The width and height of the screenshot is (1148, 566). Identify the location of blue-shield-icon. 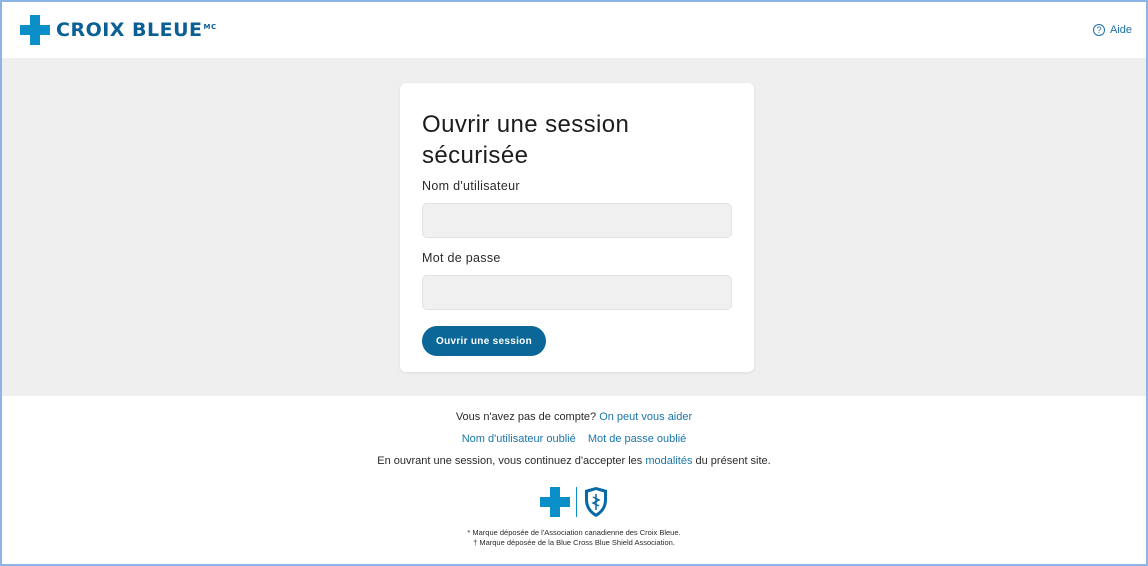
(595, 502).